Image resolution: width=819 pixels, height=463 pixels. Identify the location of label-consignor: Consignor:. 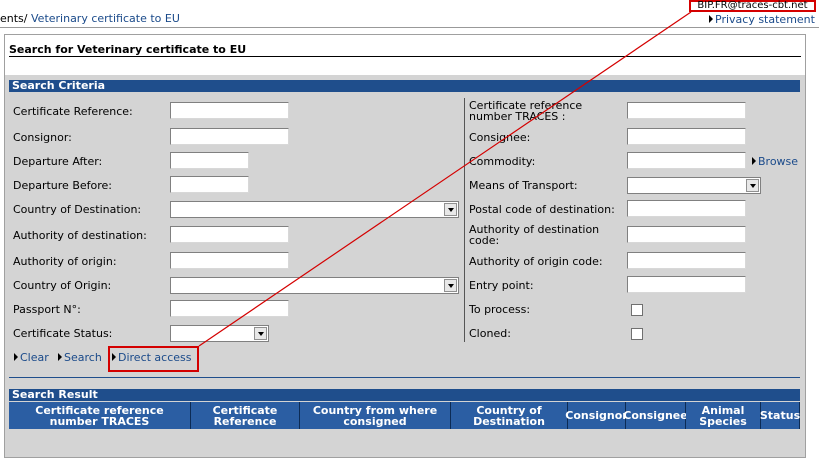
(42, 137).